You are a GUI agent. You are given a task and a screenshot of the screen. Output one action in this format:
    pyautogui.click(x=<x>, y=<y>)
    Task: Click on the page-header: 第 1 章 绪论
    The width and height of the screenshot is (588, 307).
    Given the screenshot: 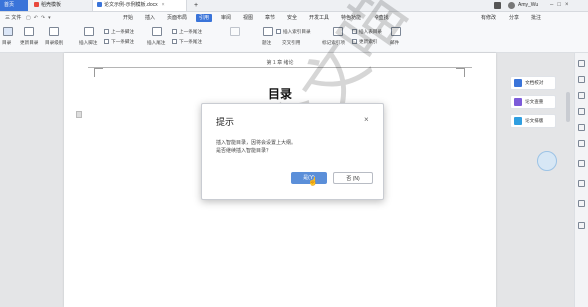 What is the action you would take?
    pyautogui.click(x=280, y=63)
    